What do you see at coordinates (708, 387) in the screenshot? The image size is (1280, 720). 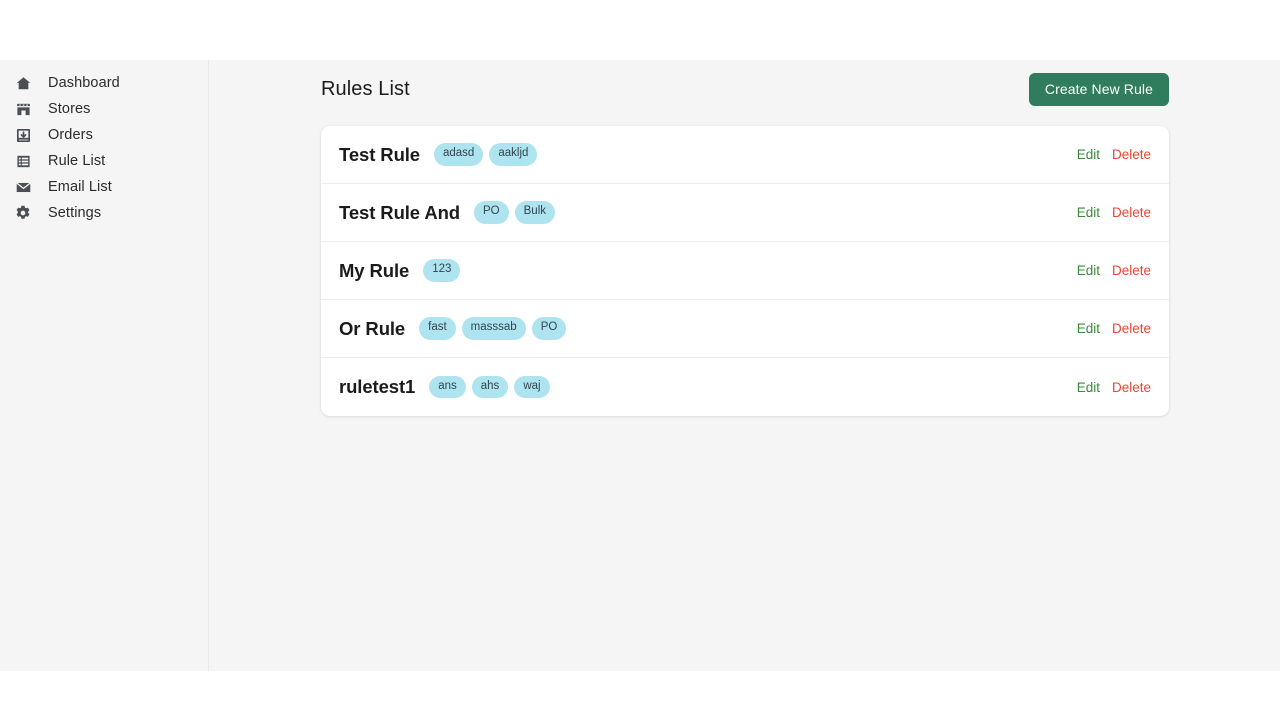 I see `rule-info: ruletest1 ans ahs waj` at bounding box center [708, 387].